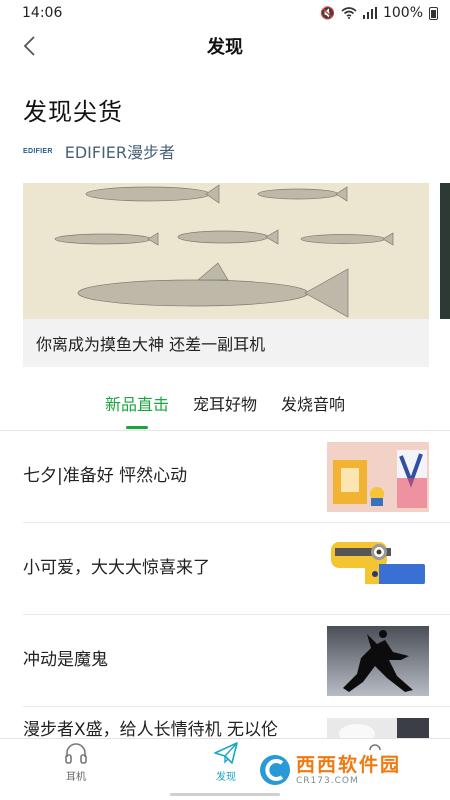  Describe the element at coordinates (116, 568) in the screenshot. I see `article-title: 小可爱，大大大惊喜来了` at that location.